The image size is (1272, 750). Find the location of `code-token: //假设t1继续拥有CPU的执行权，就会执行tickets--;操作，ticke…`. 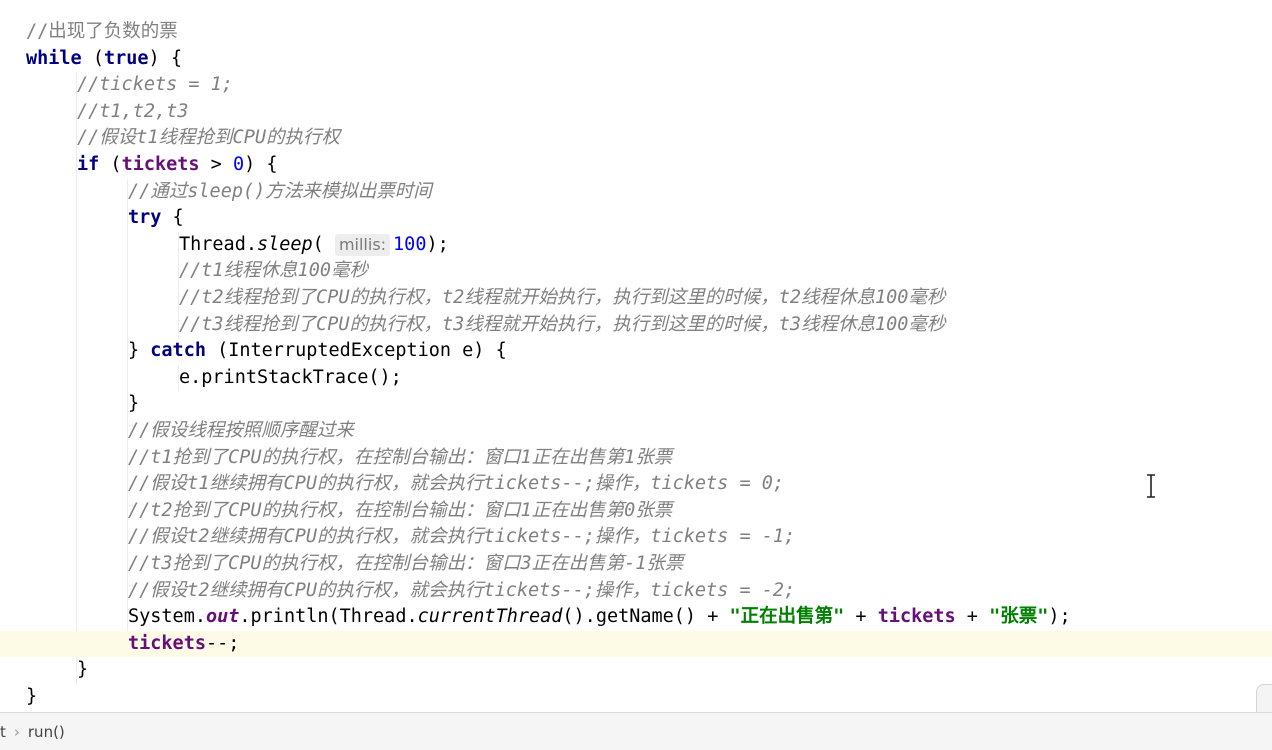

code-token: //假设t1继续拥有CPU的执行权，就会执行tickets--;操作，ticke… is located at coordinates (456, 484).